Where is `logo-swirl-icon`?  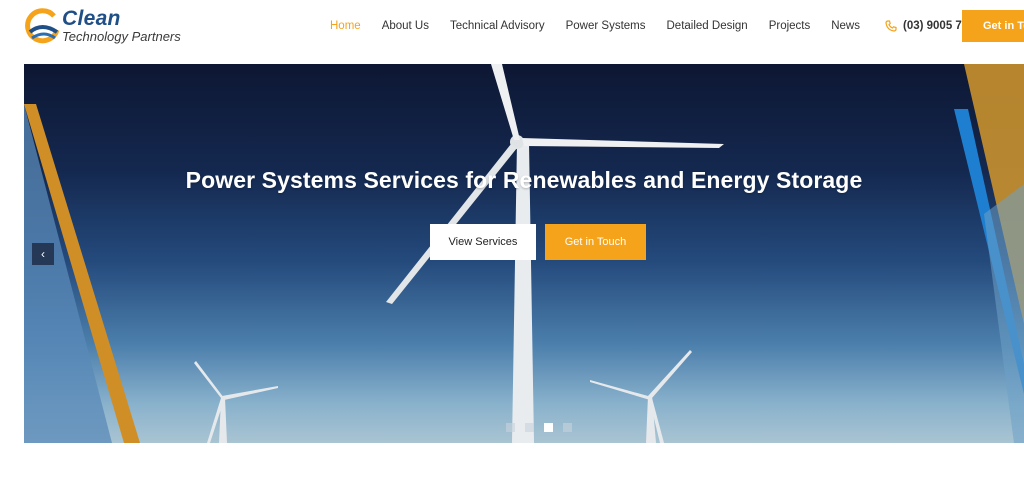
logo-swirl-icon is located at coordinates (42, 26).